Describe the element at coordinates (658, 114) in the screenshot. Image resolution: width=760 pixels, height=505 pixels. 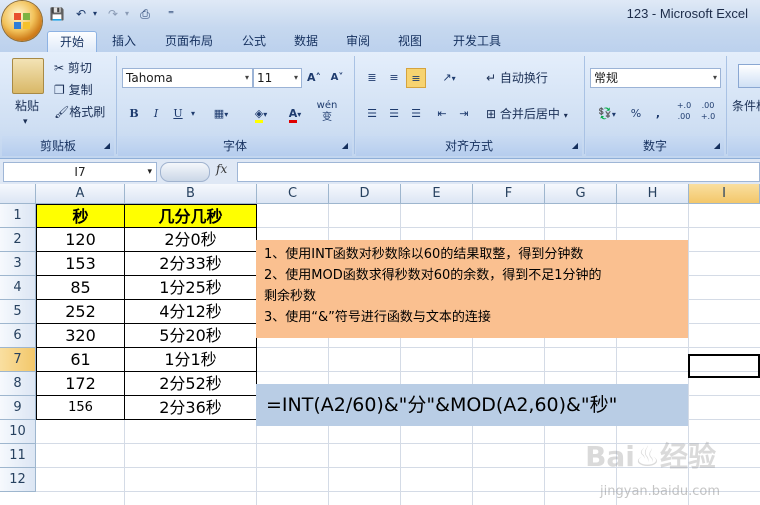
I see `comma-style-button: ,` at that location.